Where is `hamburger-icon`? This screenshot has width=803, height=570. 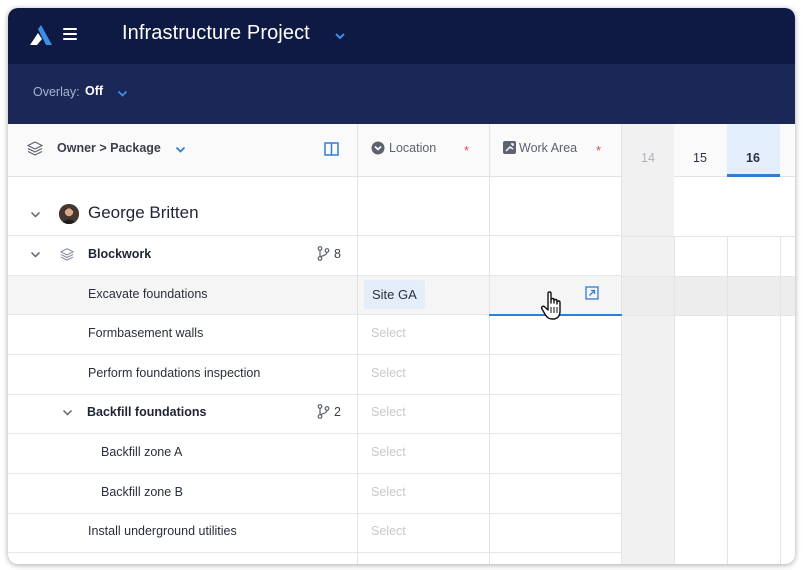
hamburger-icon is located at coordinates (70, 34).